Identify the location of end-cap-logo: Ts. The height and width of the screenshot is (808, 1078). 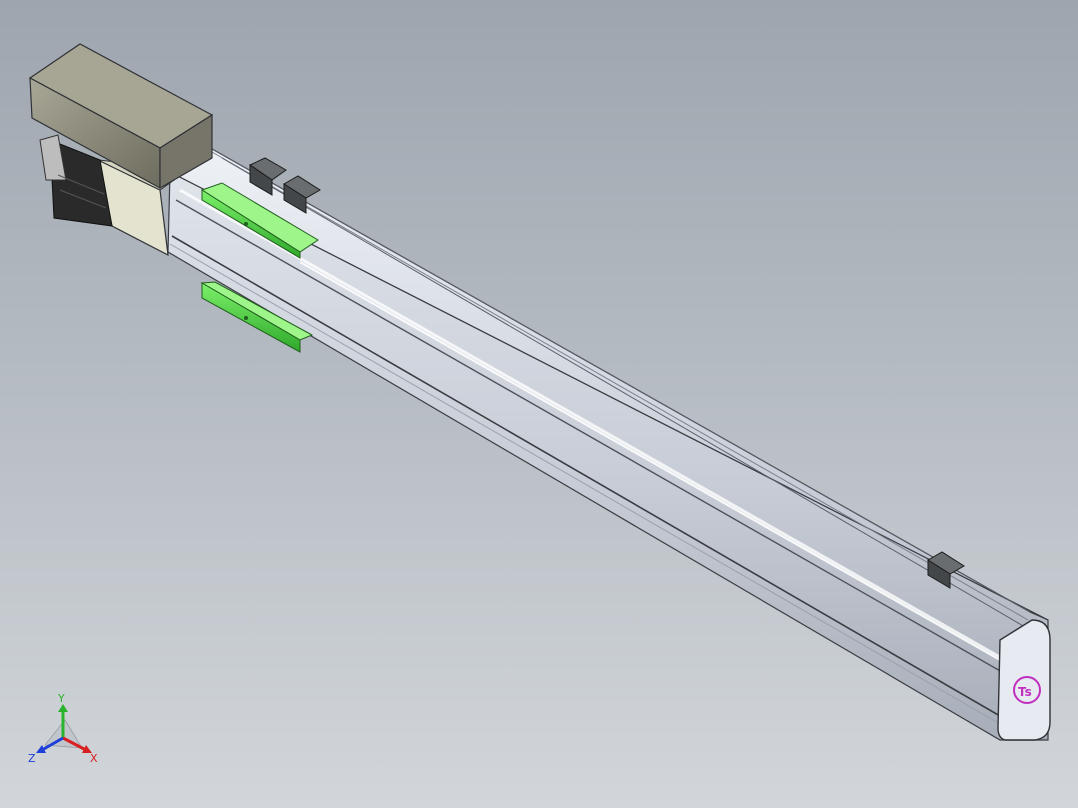
(1025, 692).